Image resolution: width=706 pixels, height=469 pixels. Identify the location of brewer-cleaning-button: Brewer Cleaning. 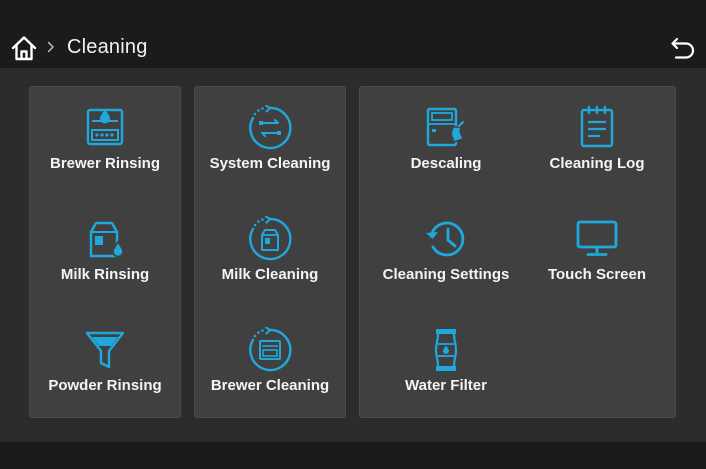
(270, 361).